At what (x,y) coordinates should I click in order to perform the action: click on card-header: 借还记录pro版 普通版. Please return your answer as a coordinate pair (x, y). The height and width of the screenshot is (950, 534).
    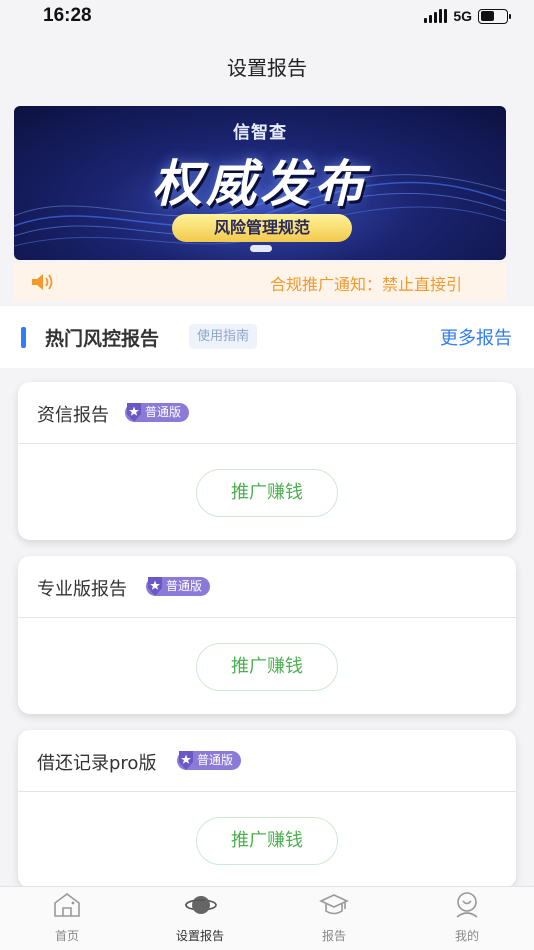
    Looking at the image, I should click on (267, 761).